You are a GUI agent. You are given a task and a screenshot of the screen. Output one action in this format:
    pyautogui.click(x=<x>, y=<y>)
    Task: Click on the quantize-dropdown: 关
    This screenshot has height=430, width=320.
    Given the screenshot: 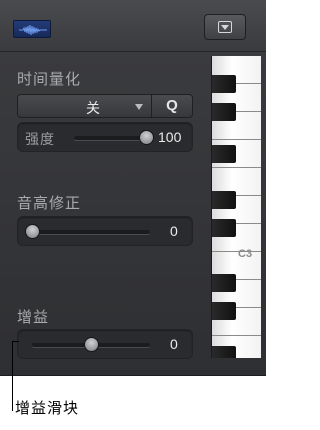 What is the action you would take?
    pyautogui.click(x=84, y=106)
    